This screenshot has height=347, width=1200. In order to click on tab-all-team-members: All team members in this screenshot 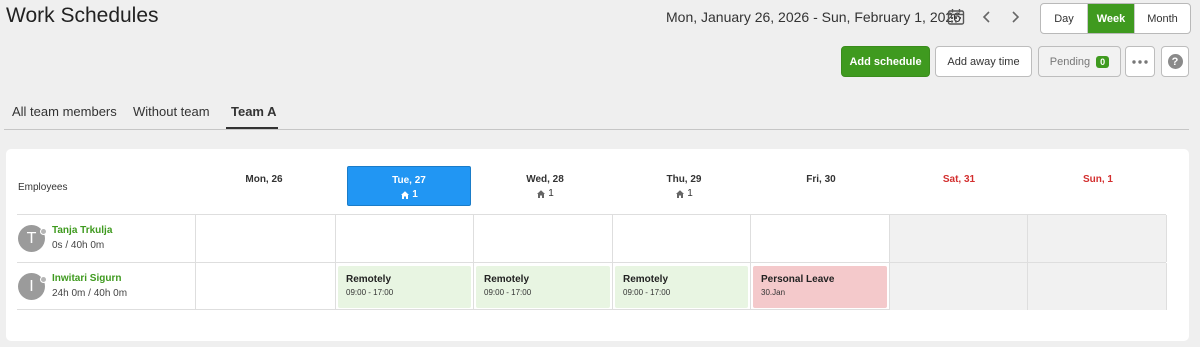, I will do `click(64, 111)`.